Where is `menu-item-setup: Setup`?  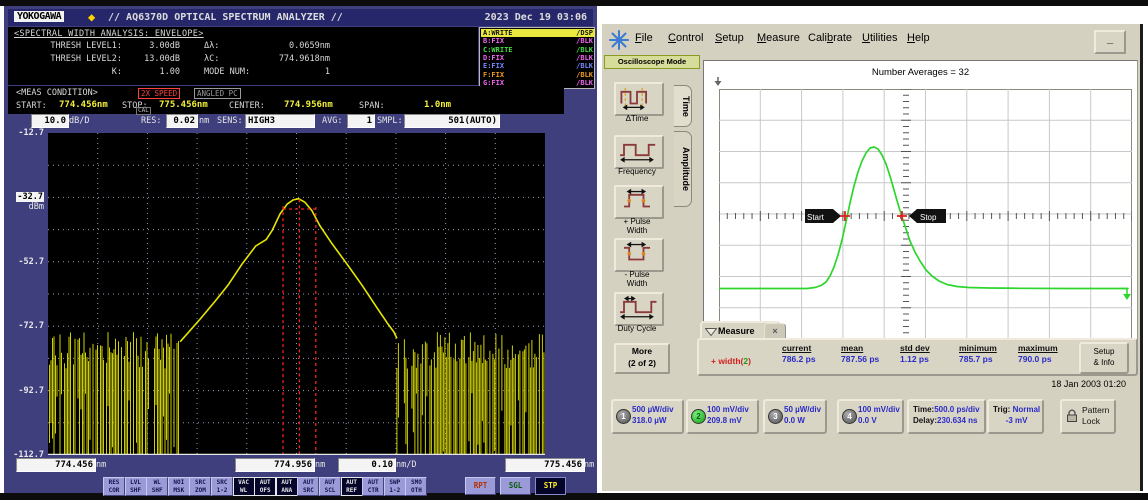 menu-item-setup: Setup is located at coordinates (729, 38).